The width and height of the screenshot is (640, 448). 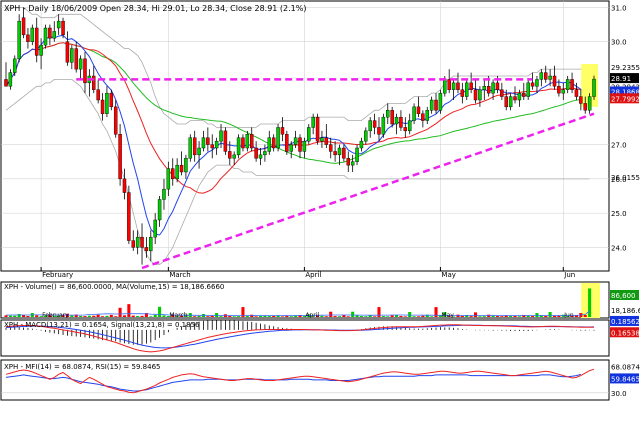 What do you see at coordinates (619, 8) in the screenshot?
I see `price-y-tick-label: 31.0` at bounding box center [619, 8].